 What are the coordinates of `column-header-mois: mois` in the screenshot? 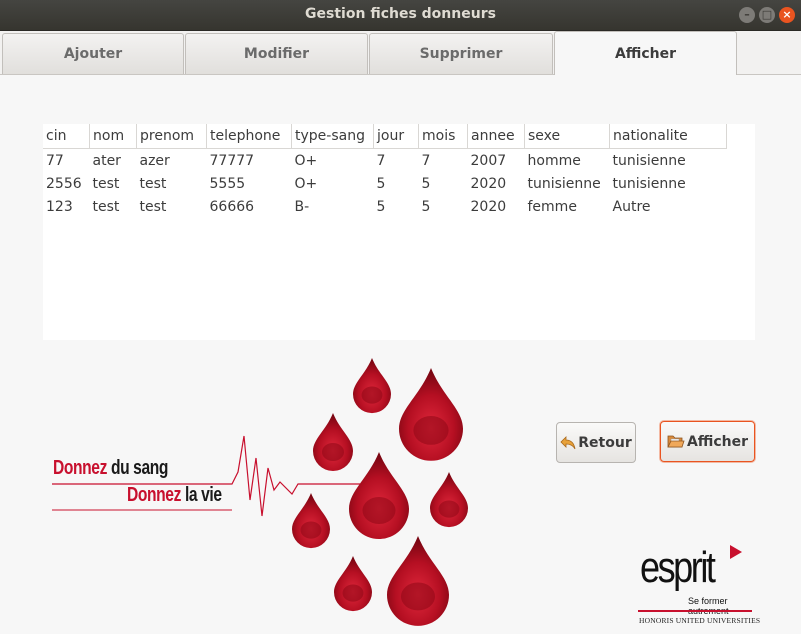 It's located at (443, 136).